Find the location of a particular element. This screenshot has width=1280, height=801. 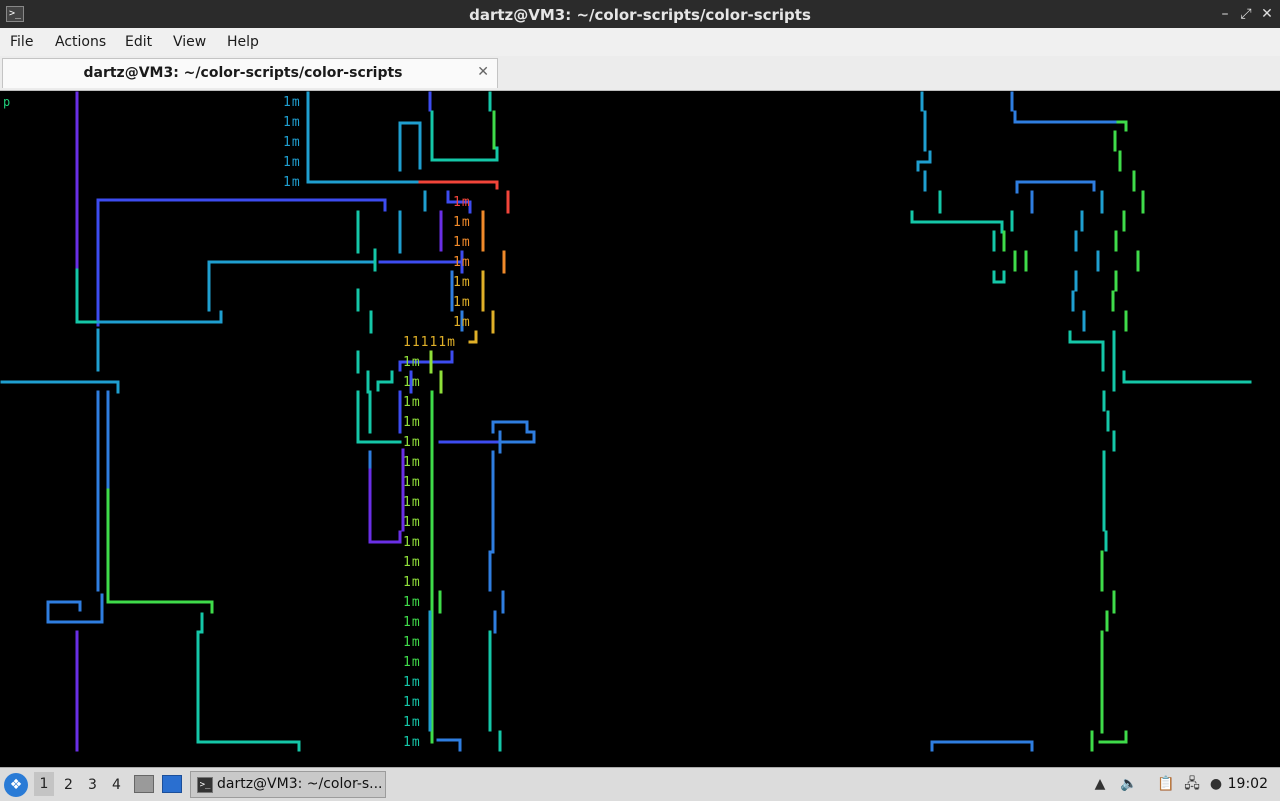

menu-actions: Actions is located at coordinates (80, 42).